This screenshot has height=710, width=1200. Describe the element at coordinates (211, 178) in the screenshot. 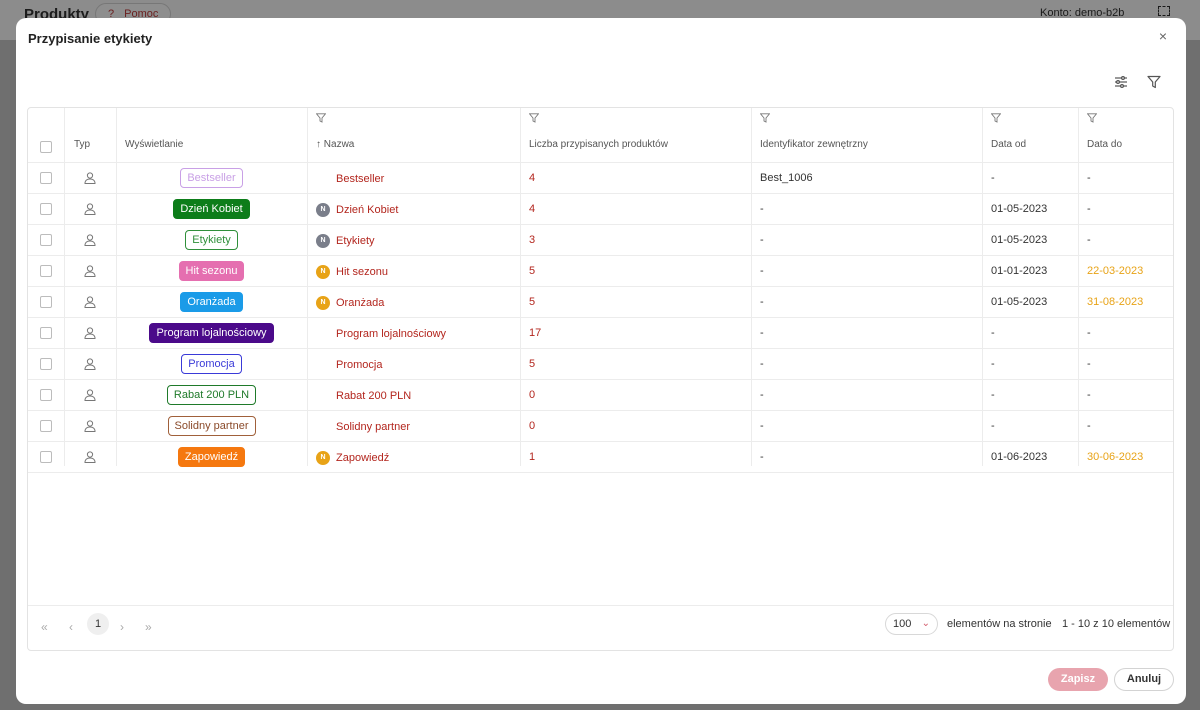

I see `label-badge: Bestseller` at that location.